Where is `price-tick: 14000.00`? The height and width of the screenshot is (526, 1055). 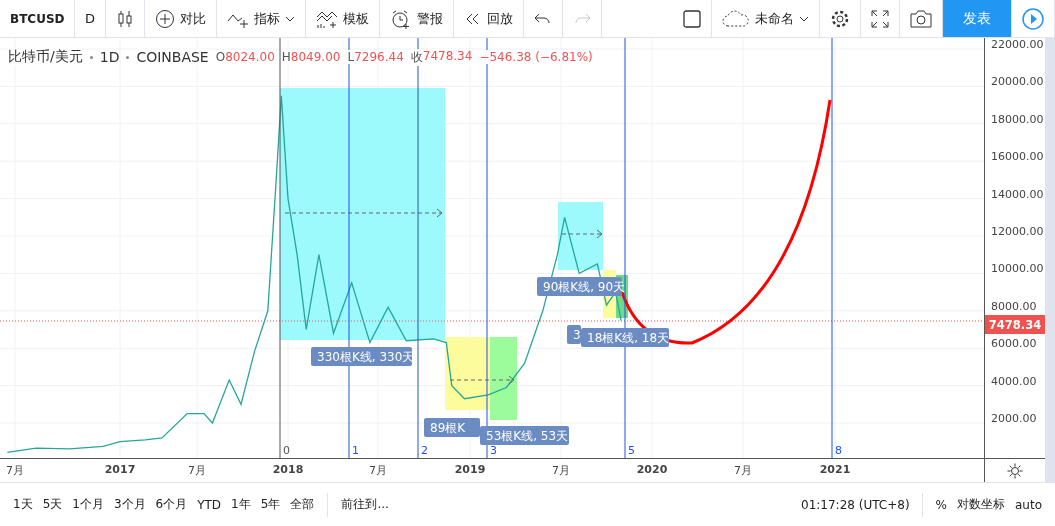 price-tick: 14000.00 is located at coordinates (1017, 194).